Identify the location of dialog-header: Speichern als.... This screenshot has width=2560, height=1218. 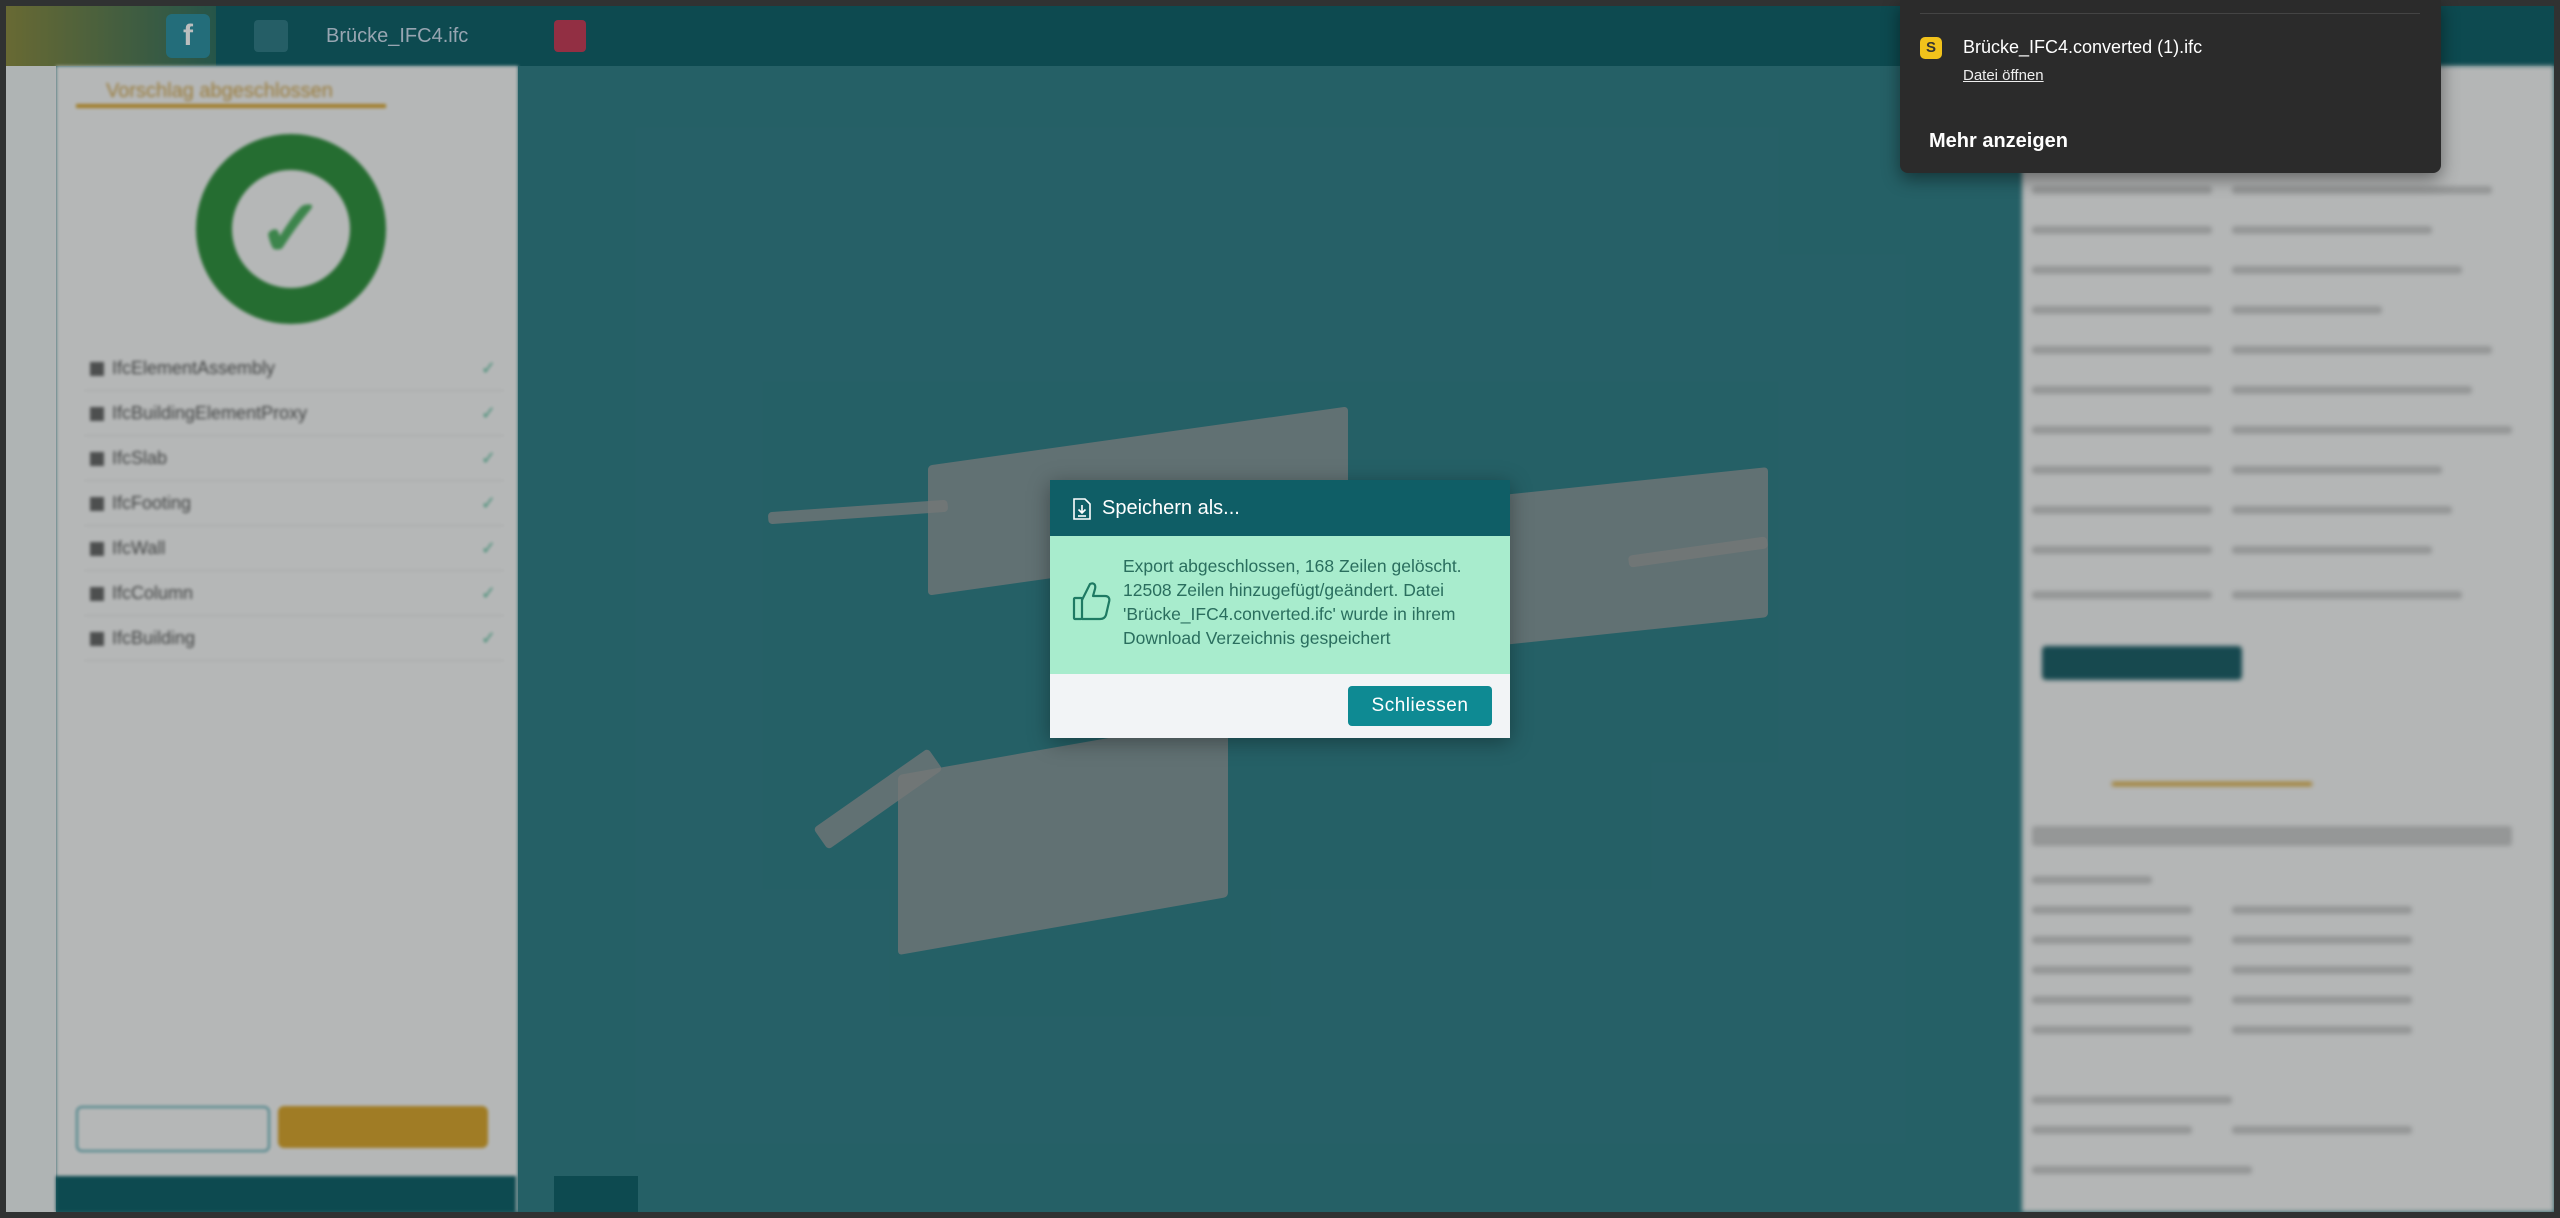
(1280, 508).